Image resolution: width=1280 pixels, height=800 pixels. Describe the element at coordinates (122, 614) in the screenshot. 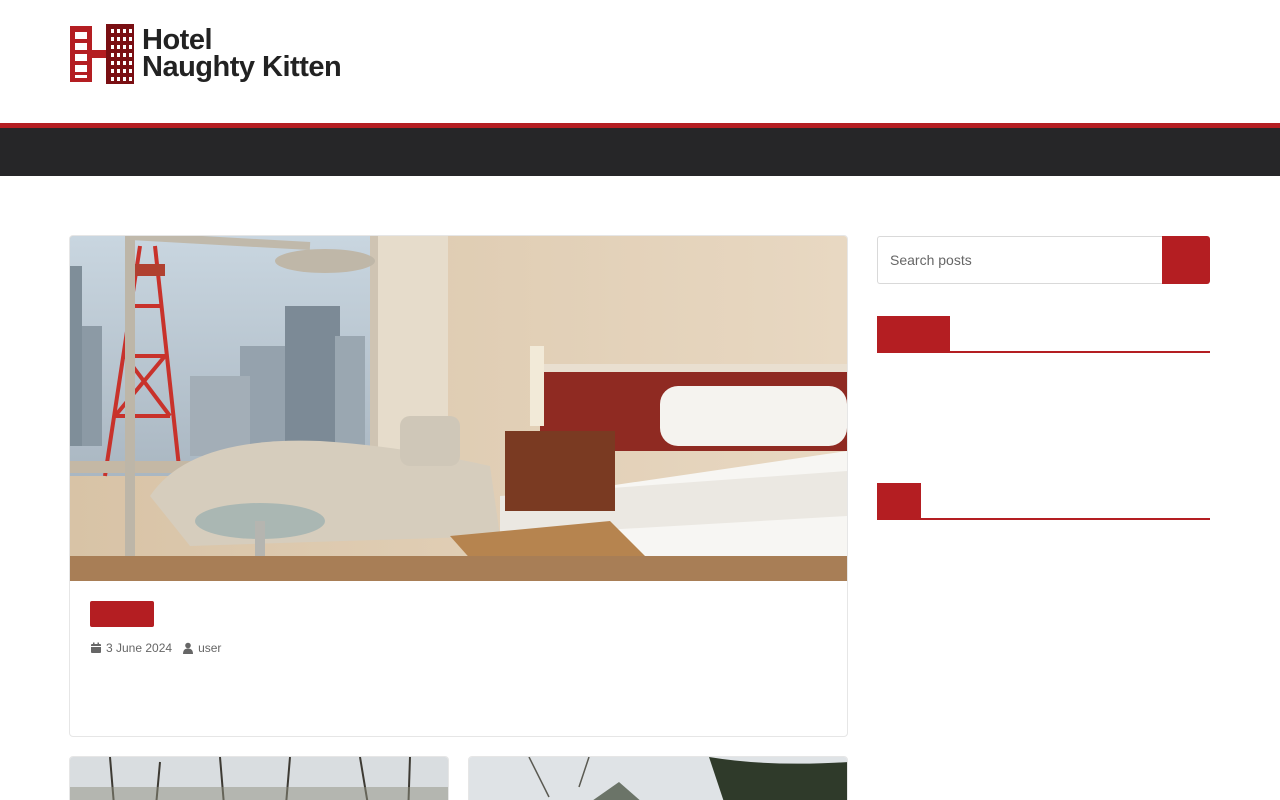

I see `category-badge` at that location.